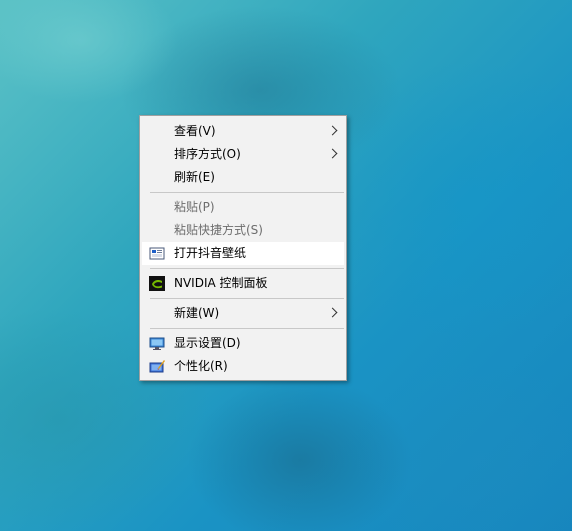 The height and width of the screenshot is (531, 572). Describe the element at coordinates (218, 230) in the screenshot. I see `menu-item-label: 粘贴快捷方式(S)` at that location.